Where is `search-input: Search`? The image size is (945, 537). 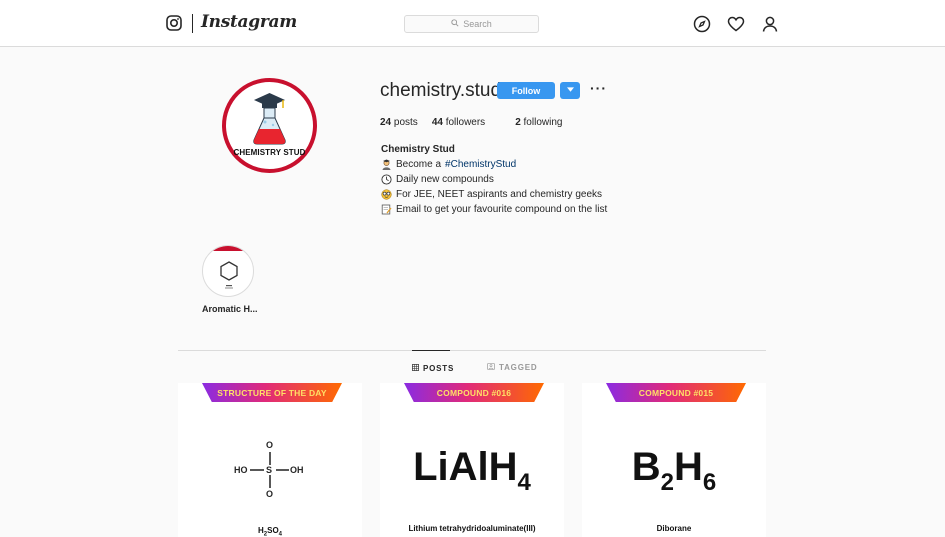
search-input: Search is located at coordinates (471, 24).